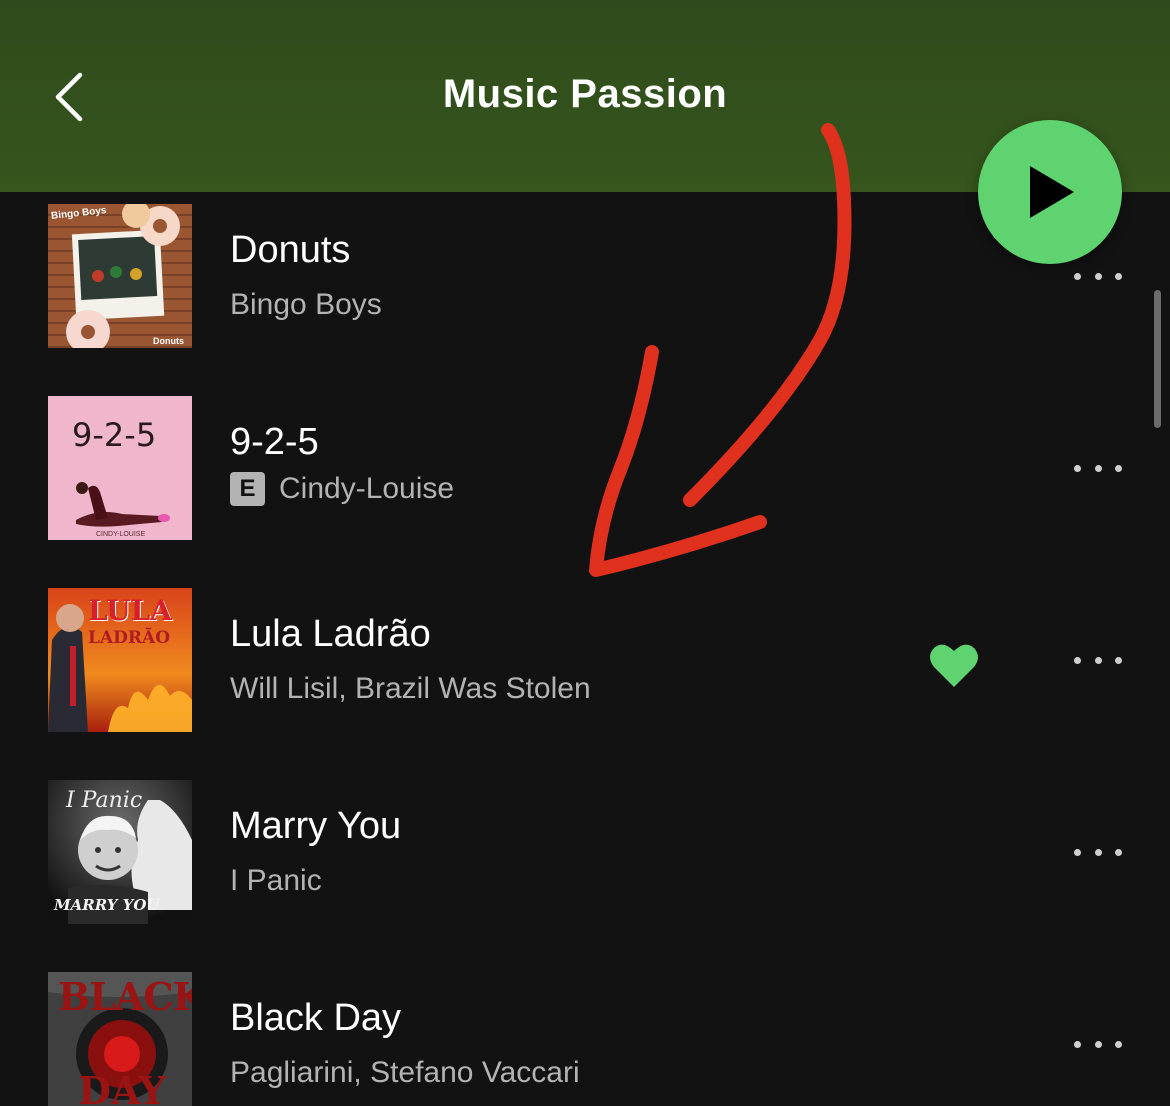  Describe the element at coordinates (104, 800) in the screenshot. I see `cover-text: I Panic` at that location.